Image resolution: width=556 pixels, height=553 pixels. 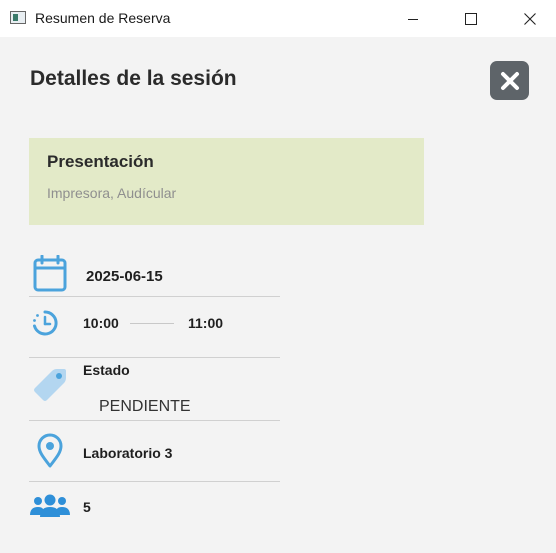 I want to click on location-pin-icon, so click(x=50, y=450).